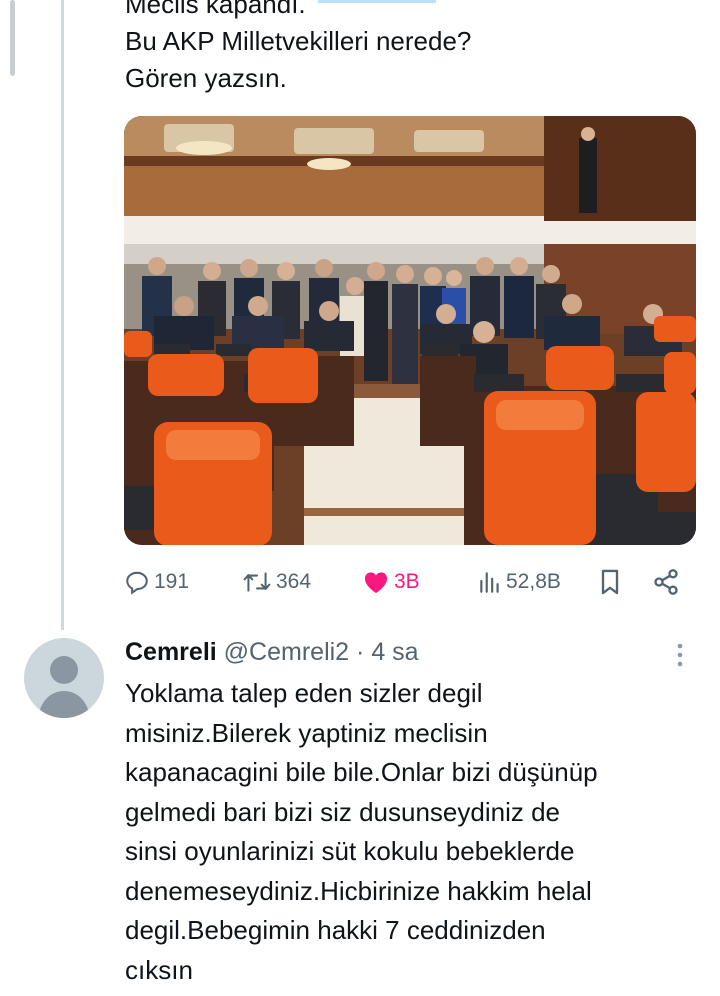  What do you see at coordinates (62, 315) in the screenshot?
I see `thread-line` at bounding box center [62, 315].